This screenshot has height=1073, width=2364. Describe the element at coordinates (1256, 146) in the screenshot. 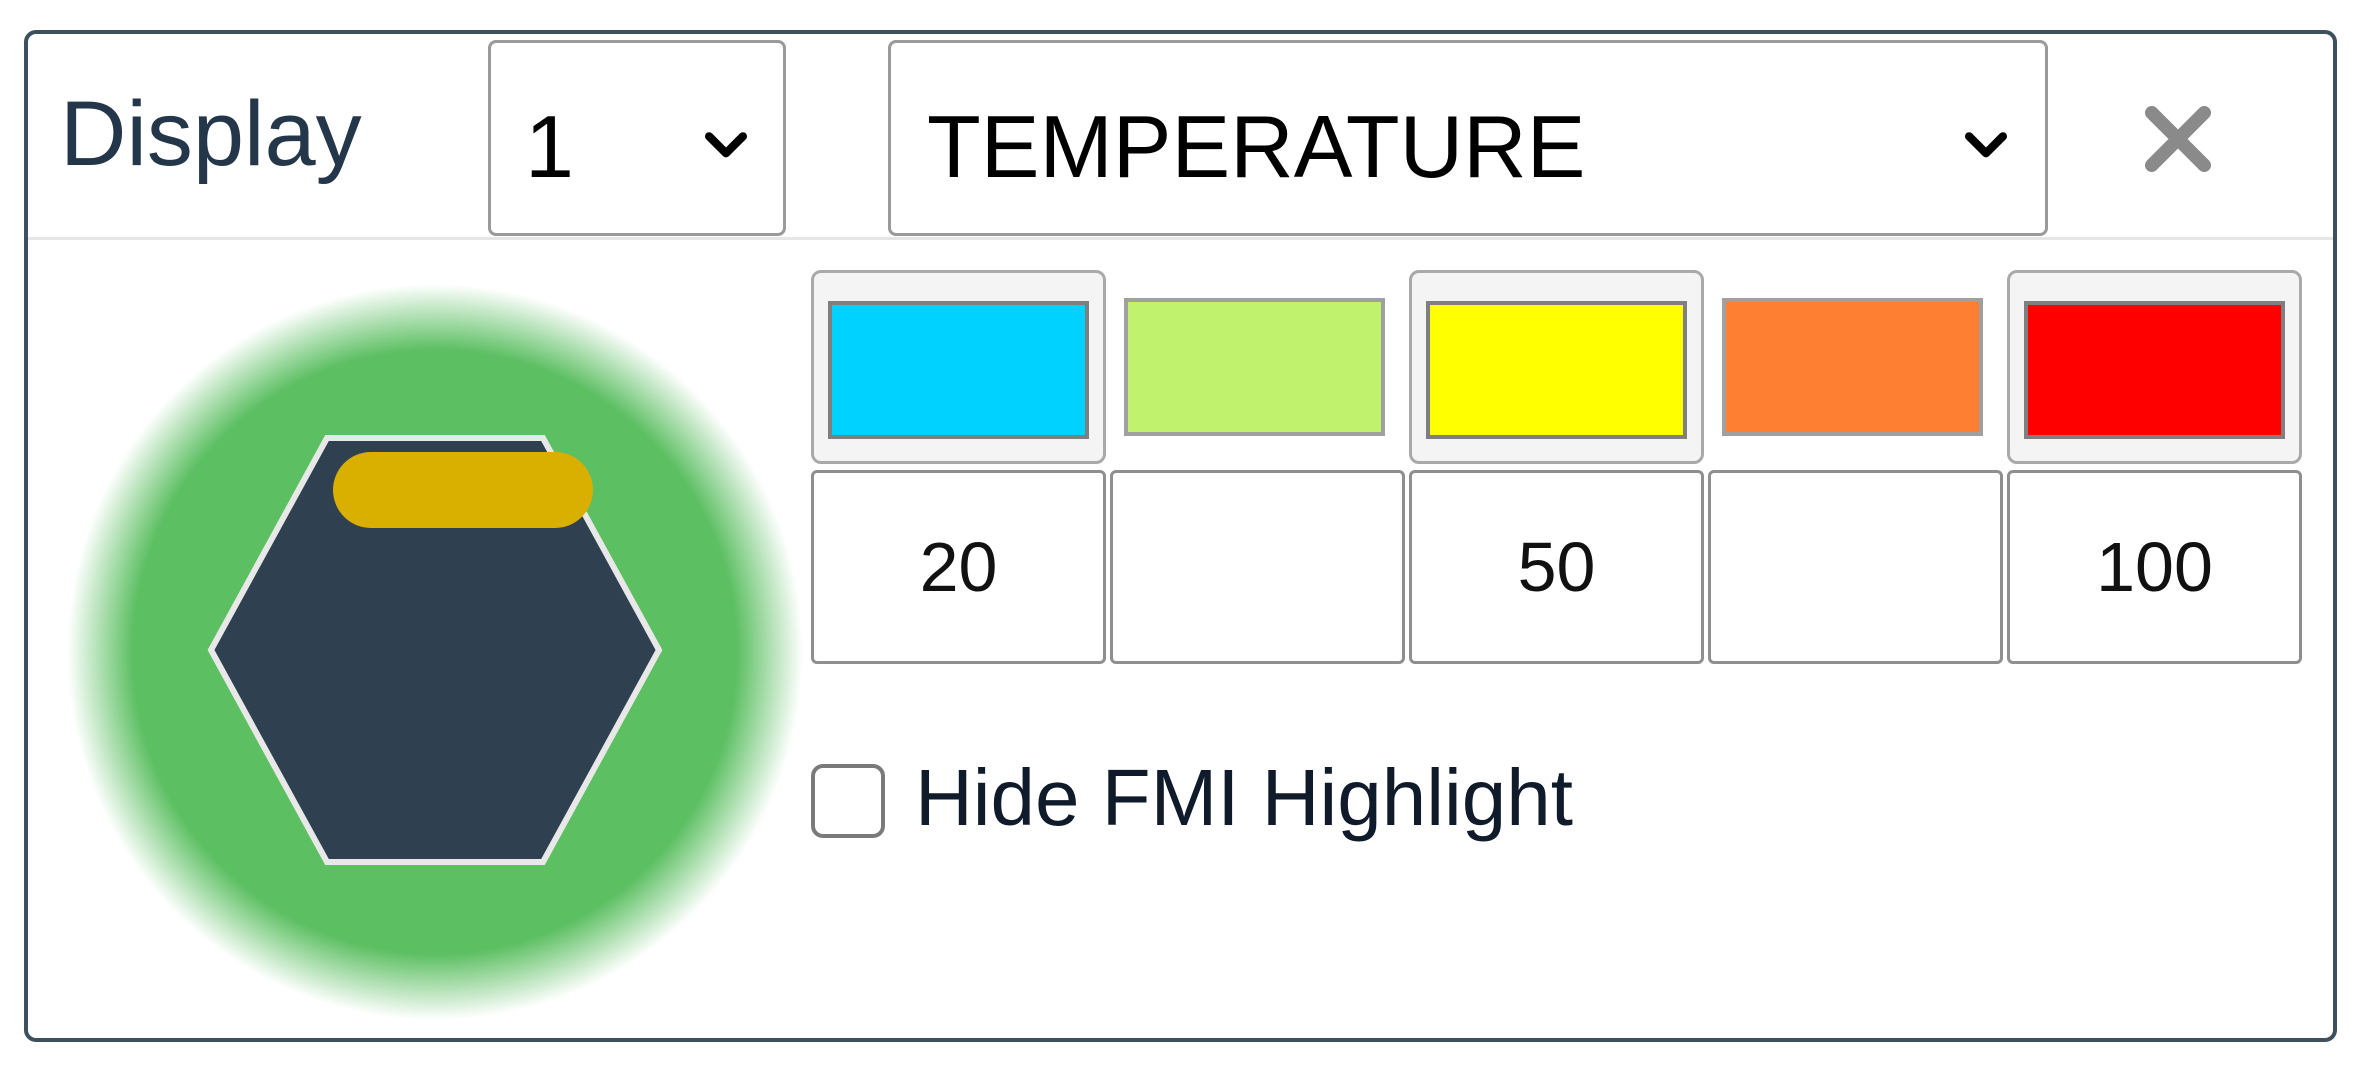

I see `metric-select-value: TEMPERATURE` at that location.